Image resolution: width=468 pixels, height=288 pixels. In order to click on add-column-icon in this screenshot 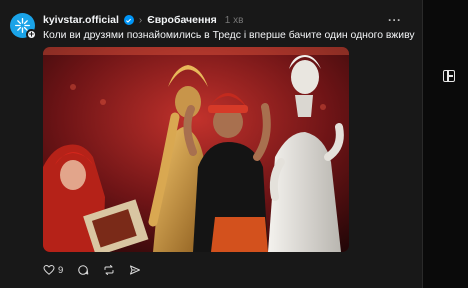, I will do `click(449, 76)`.